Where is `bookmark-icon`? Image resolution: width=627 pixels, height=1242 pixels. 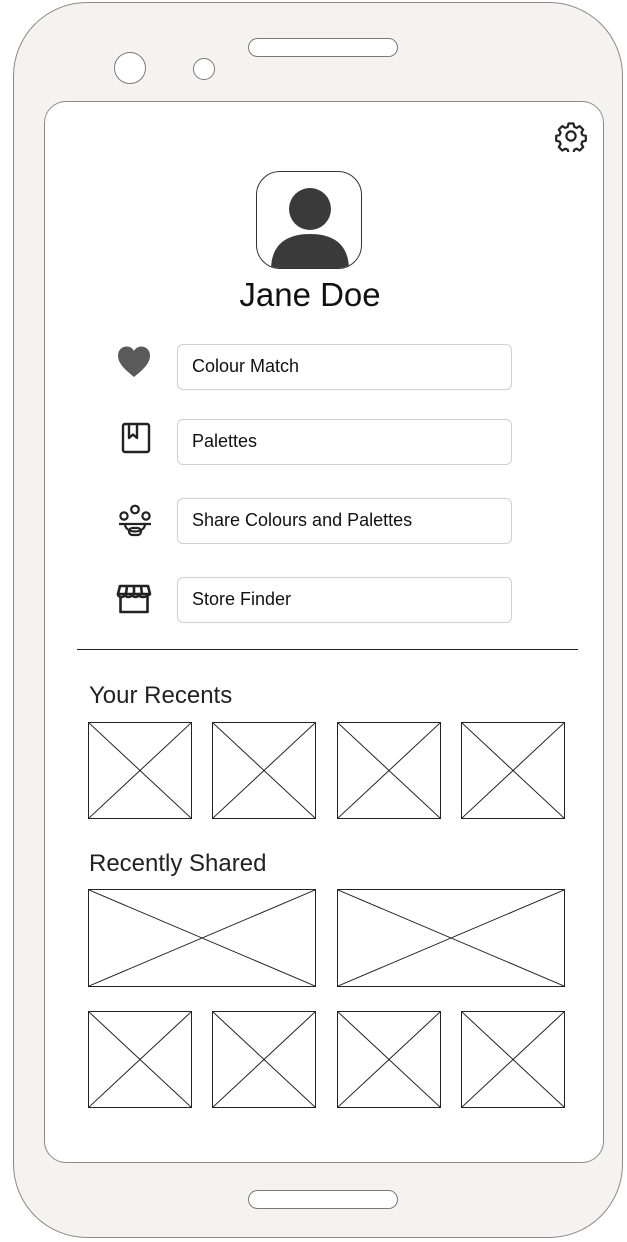
bookmark-icon is located at coordinates (136, 438).